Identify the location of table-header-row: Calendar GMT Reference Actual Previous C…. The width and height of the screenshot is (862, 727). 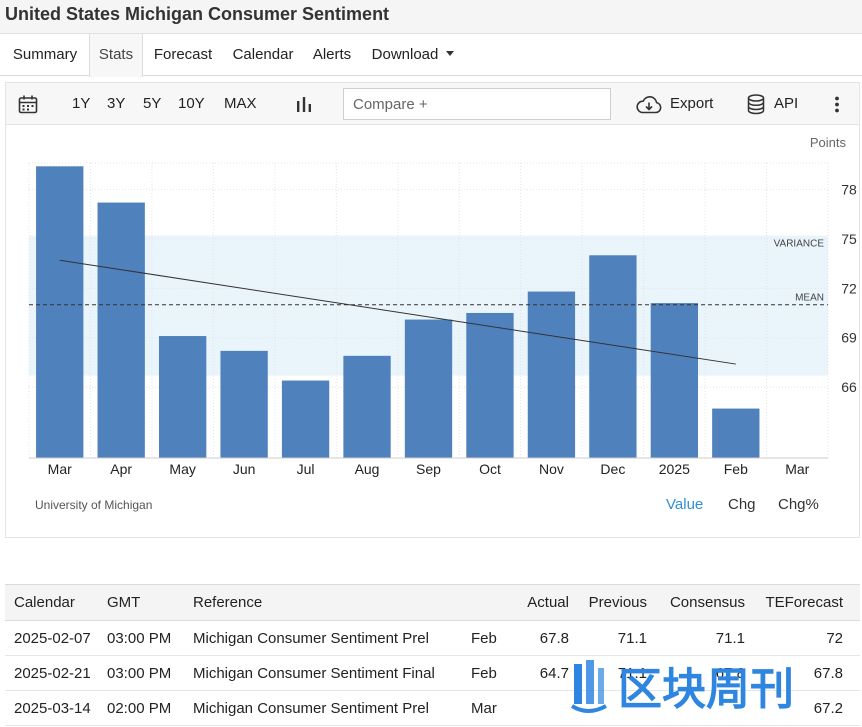
(432, 602).